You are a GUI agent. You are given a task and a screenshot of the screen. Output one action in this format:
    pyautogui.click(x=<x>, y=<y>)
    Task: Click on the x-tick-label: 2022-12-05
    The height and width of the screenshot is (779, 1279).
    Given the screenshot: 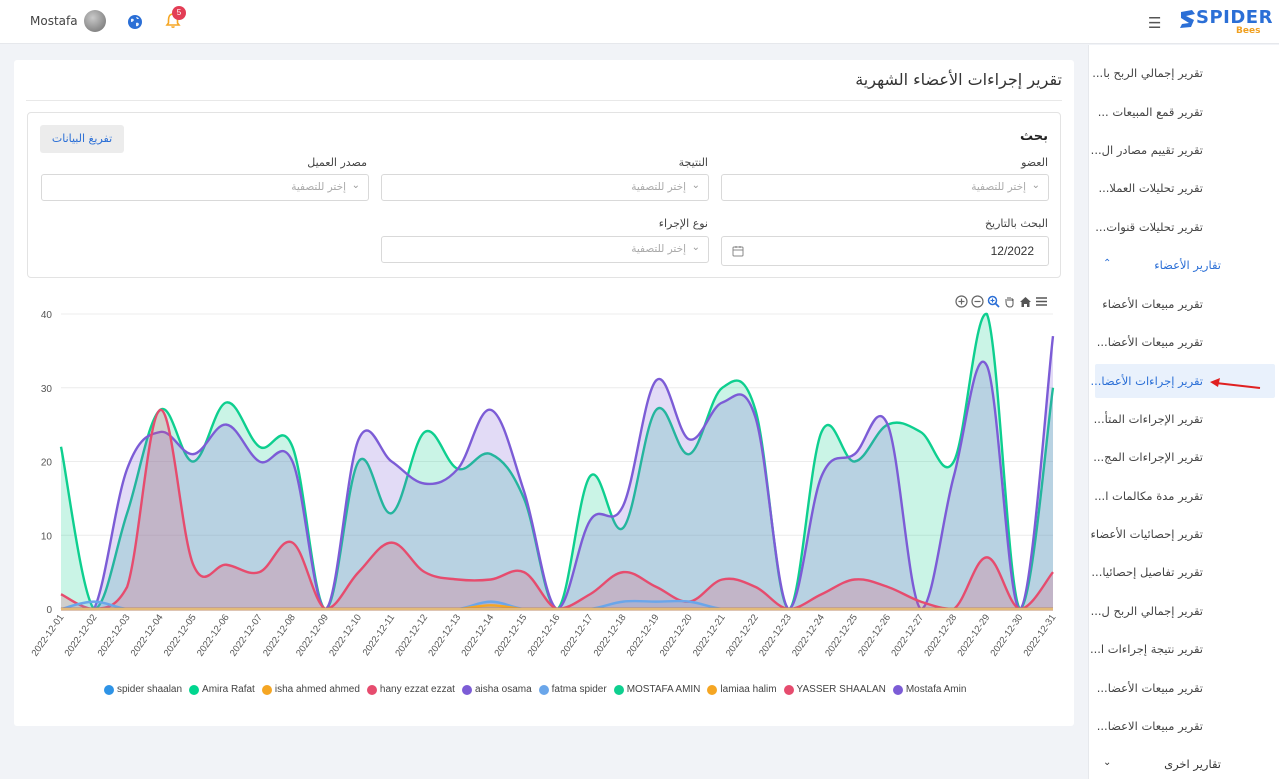 What is the action you would take?
    pyautogui.click(x=180, y=635)
    